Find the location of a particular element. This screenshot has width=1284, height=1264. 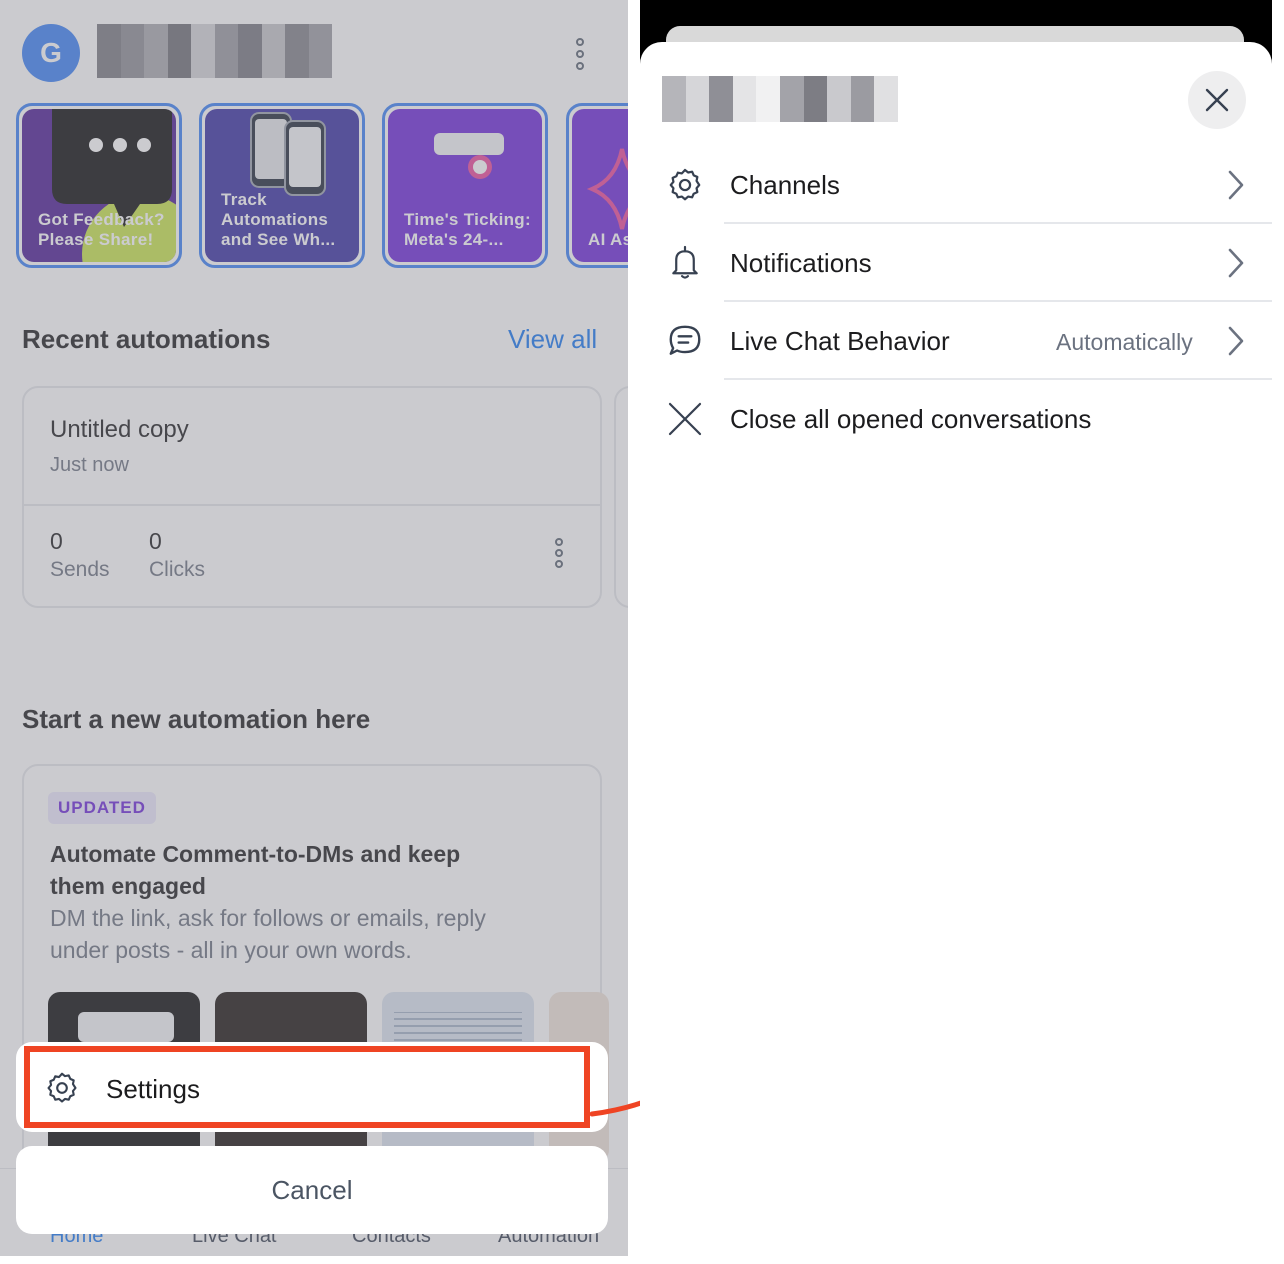

bell-icon is located at coordinates (685, 262).